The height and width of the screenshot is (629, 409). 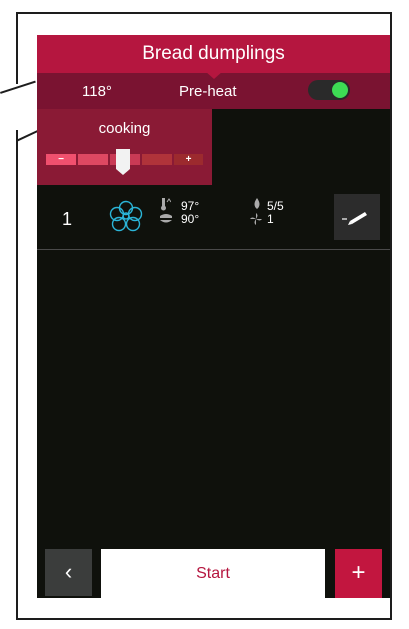 What do you see at coordinates (188, 159) in the screenshot?
I see `slider-plus-button: +` at bounding box center [188, 159].